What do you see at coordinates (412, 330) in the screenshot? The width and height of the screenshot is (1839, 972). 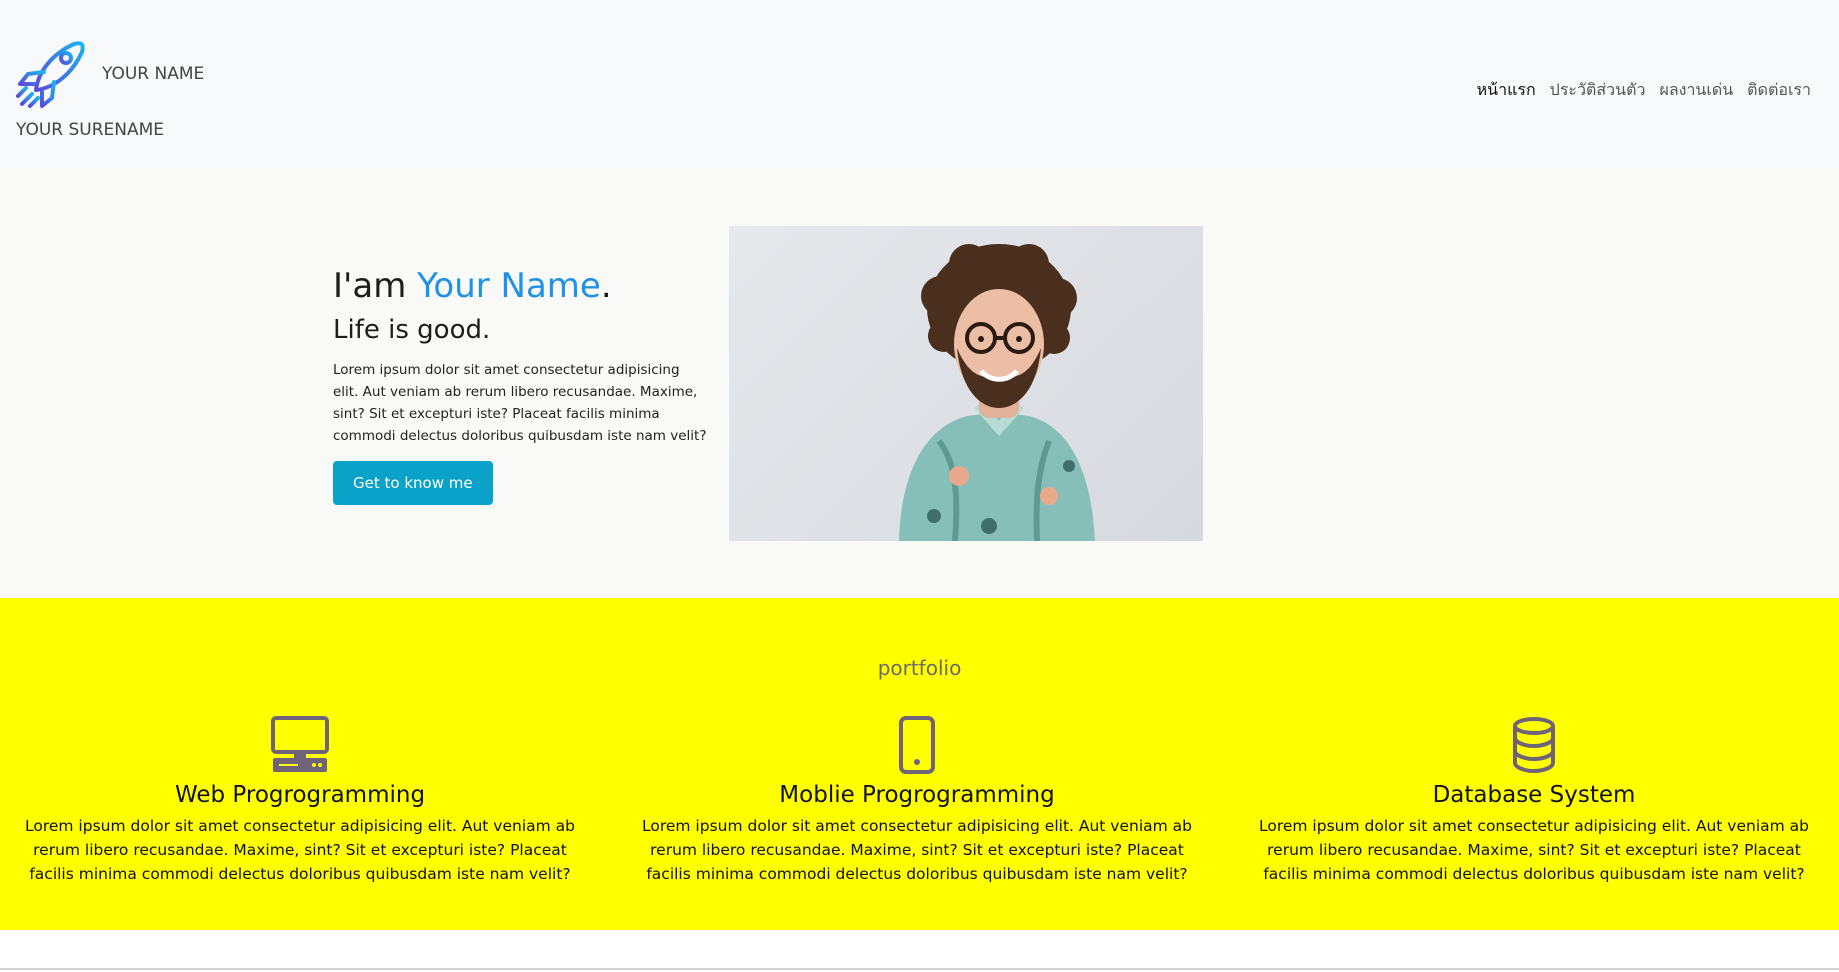 I see `hero-tagline: Life is good.` at bounding box center [412, 330].